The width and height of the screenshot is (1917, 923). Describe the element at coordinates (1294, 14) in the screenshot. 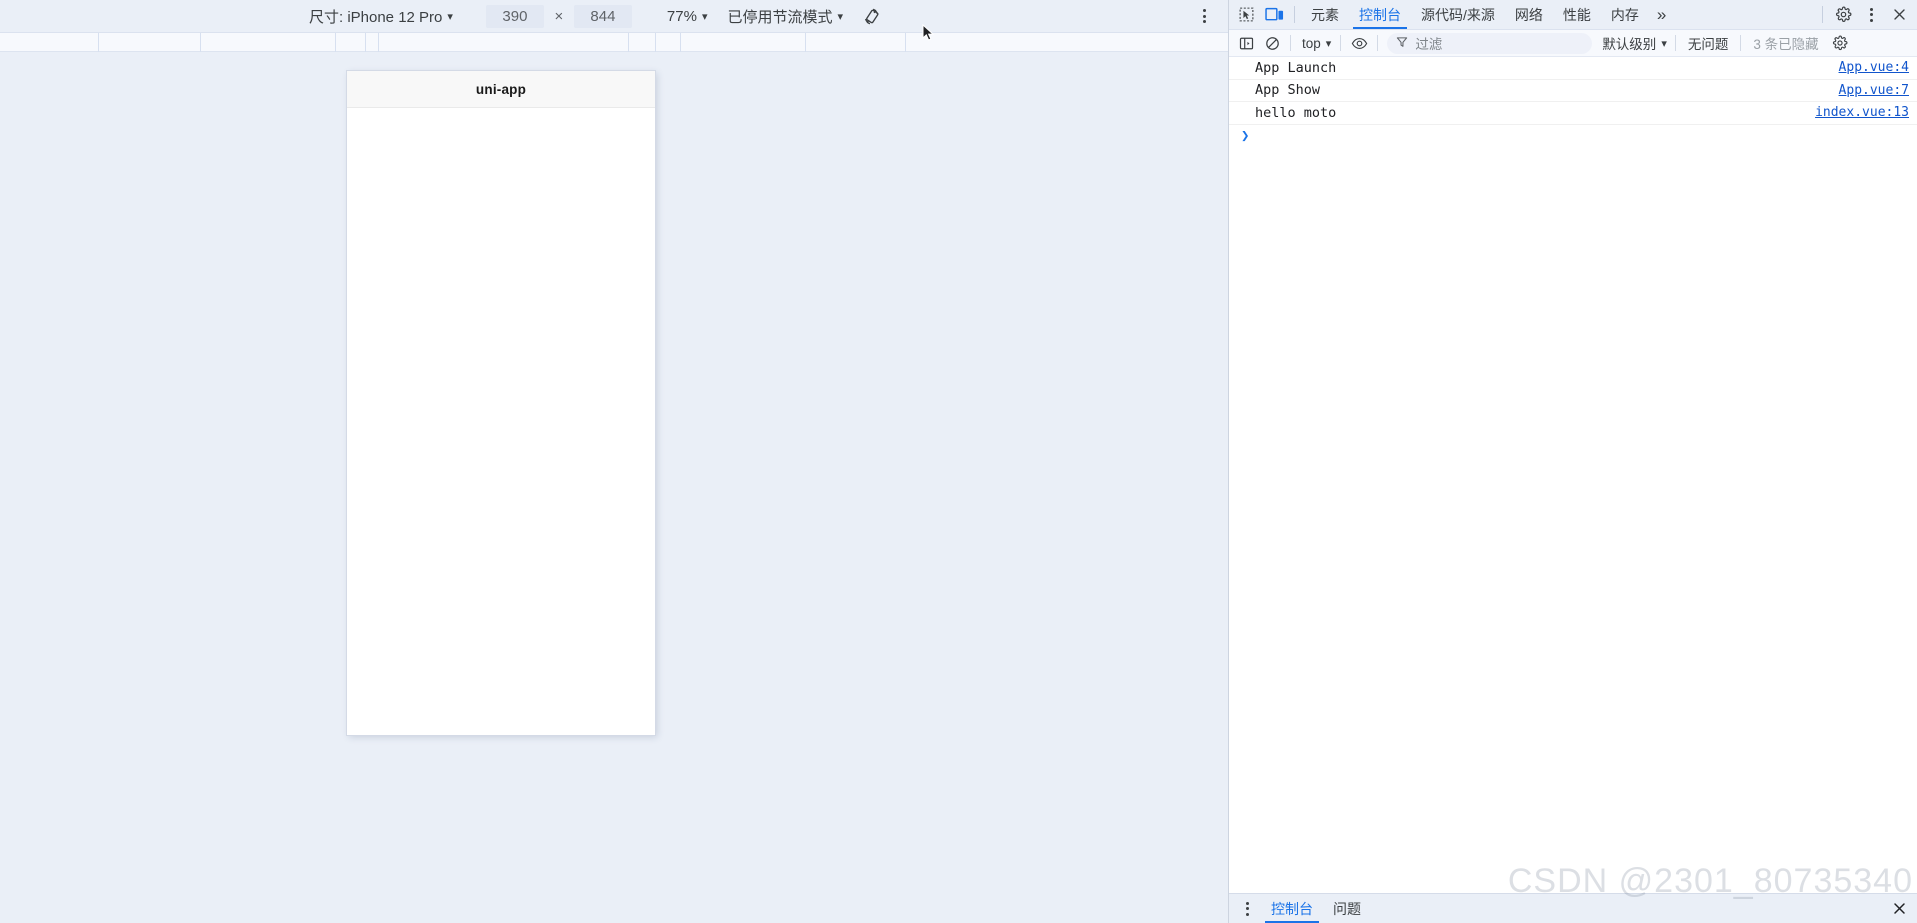

I see `tabstrip-divider` at that location.